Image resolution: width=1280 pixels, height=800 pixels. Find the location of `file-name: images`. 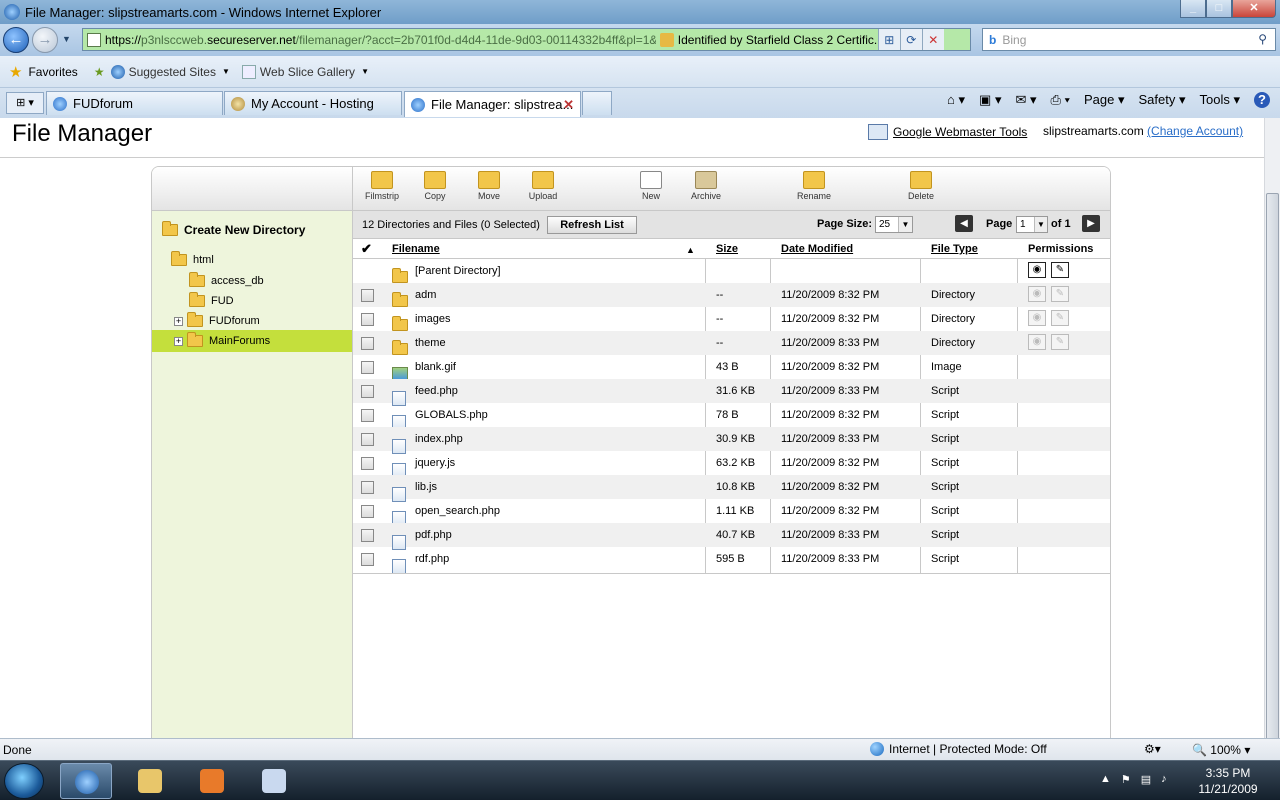

file-name: images is located at coordinates (432, 319).